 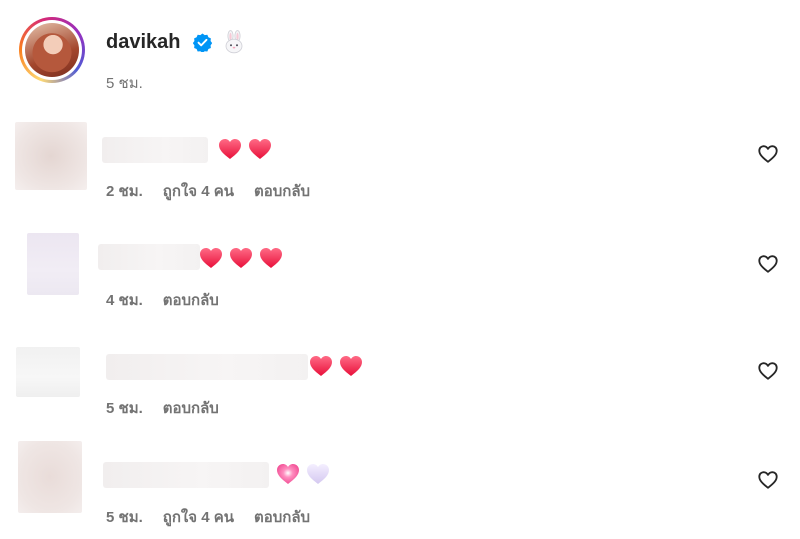 I want to click on verified-badge-icon, so click(x=202, y=42).